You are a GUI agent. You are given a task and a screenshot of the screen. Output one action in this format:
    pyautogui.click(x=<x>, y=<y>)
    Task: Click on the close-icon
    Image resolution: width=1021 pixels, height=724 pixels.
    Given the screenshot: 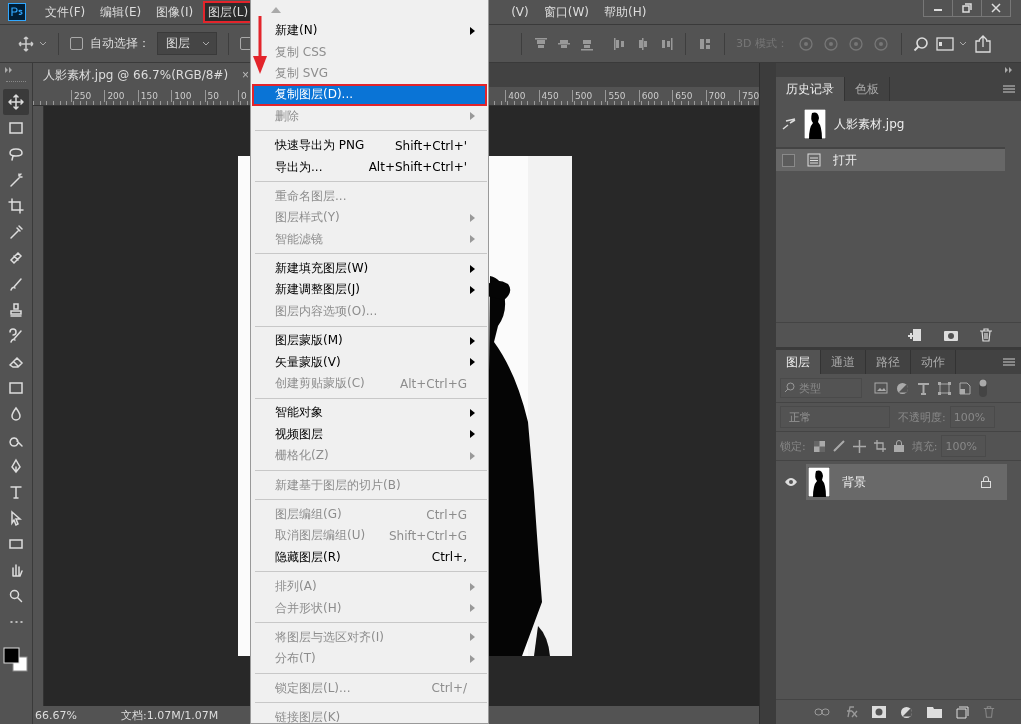 What is the action you would take?
    pyautogui.click(x=996, y=8)
    